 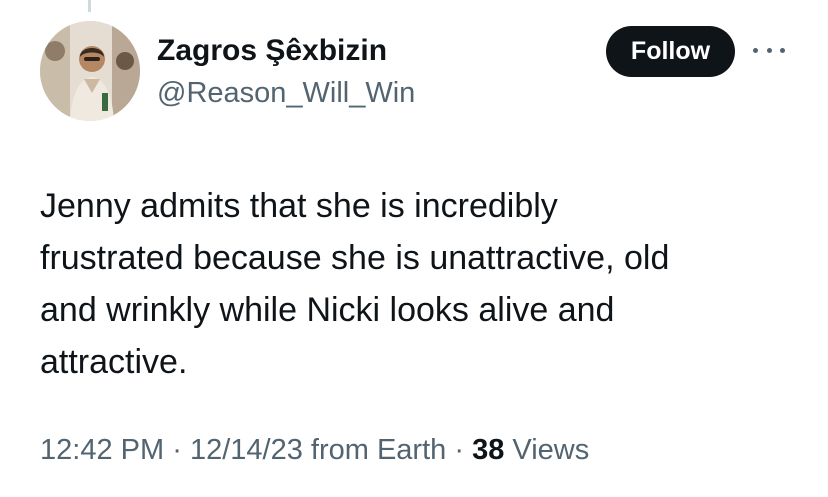 I want to click on avatar-photo, so click(x=90, y=71).